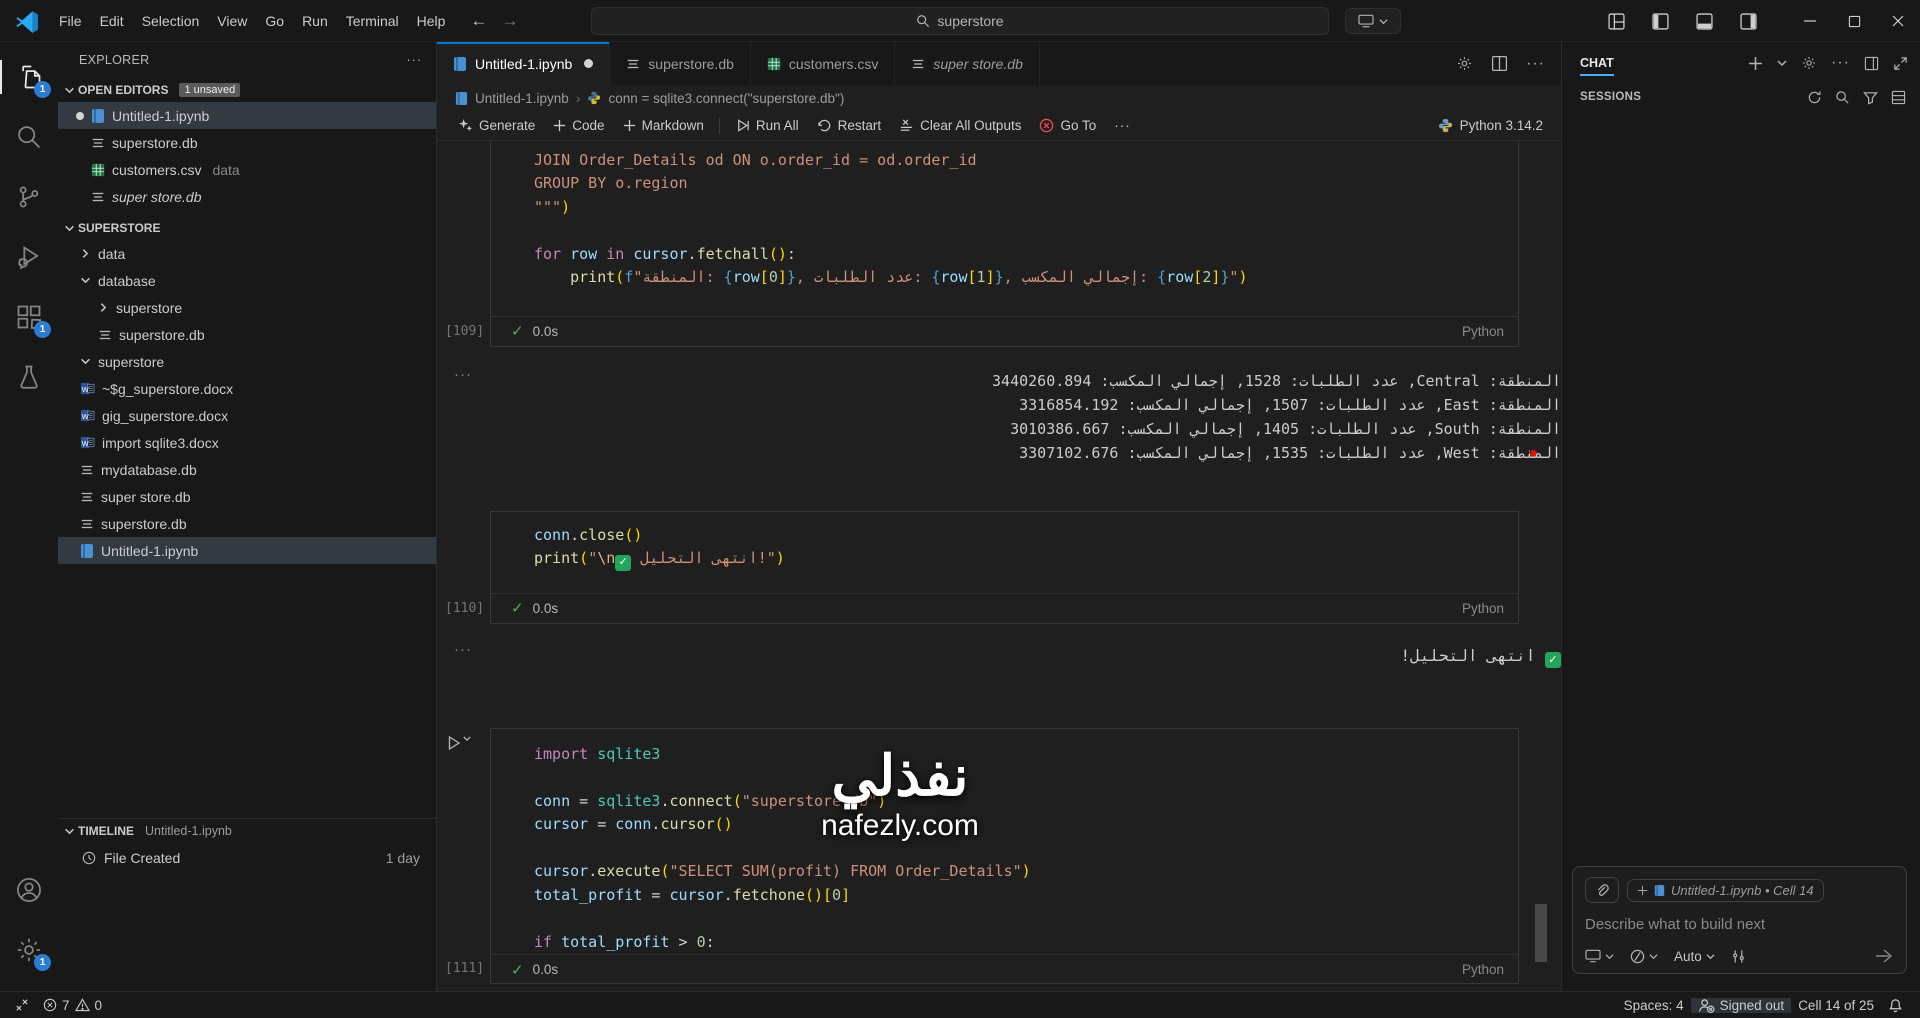  What do you see at coordinates (522, 98) in the screenshot?
I see `breadcrumb-file: Untitled-1.ipynb` at bounding box center [522, 98].